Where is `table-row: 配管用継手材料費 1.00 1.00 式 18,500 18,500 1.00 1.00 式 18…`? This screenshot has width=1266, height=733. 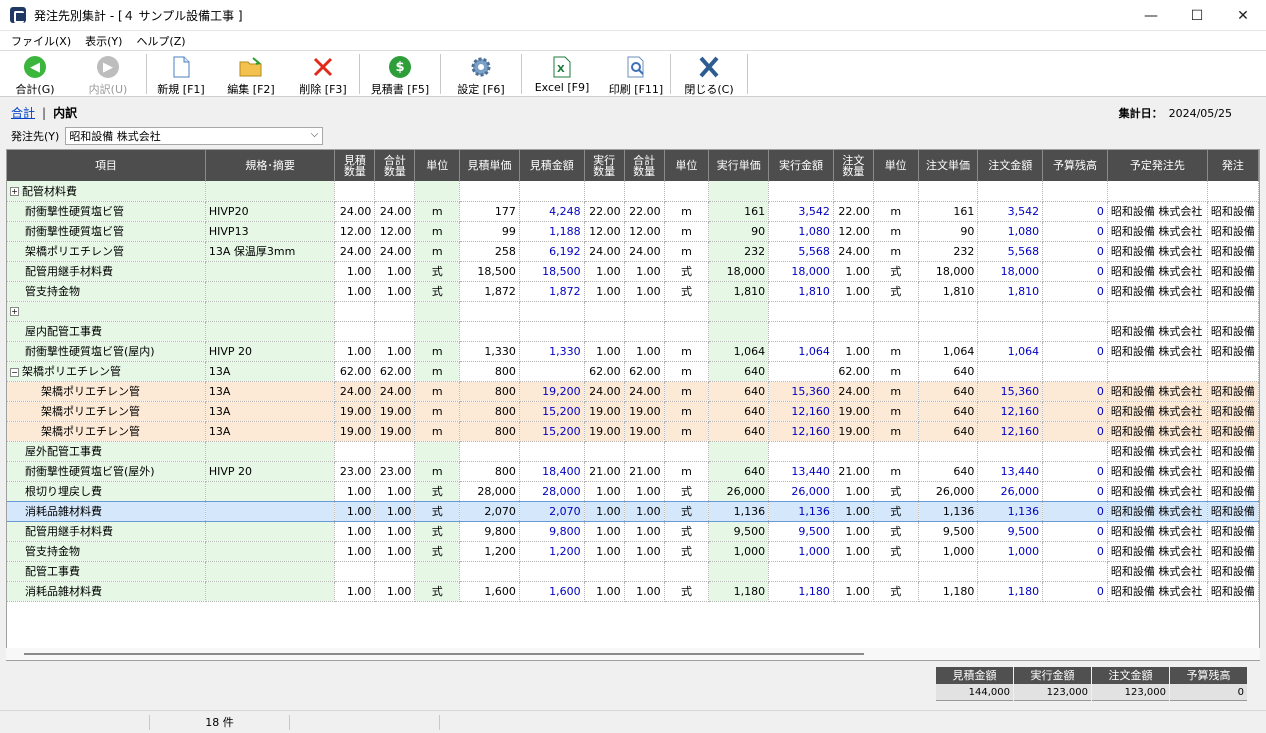 table-row: 配管用継手材料費 1.00 1.00 式 18,500 18,500 1.00 1.00 式 18… is located at coordinates (633, 271).